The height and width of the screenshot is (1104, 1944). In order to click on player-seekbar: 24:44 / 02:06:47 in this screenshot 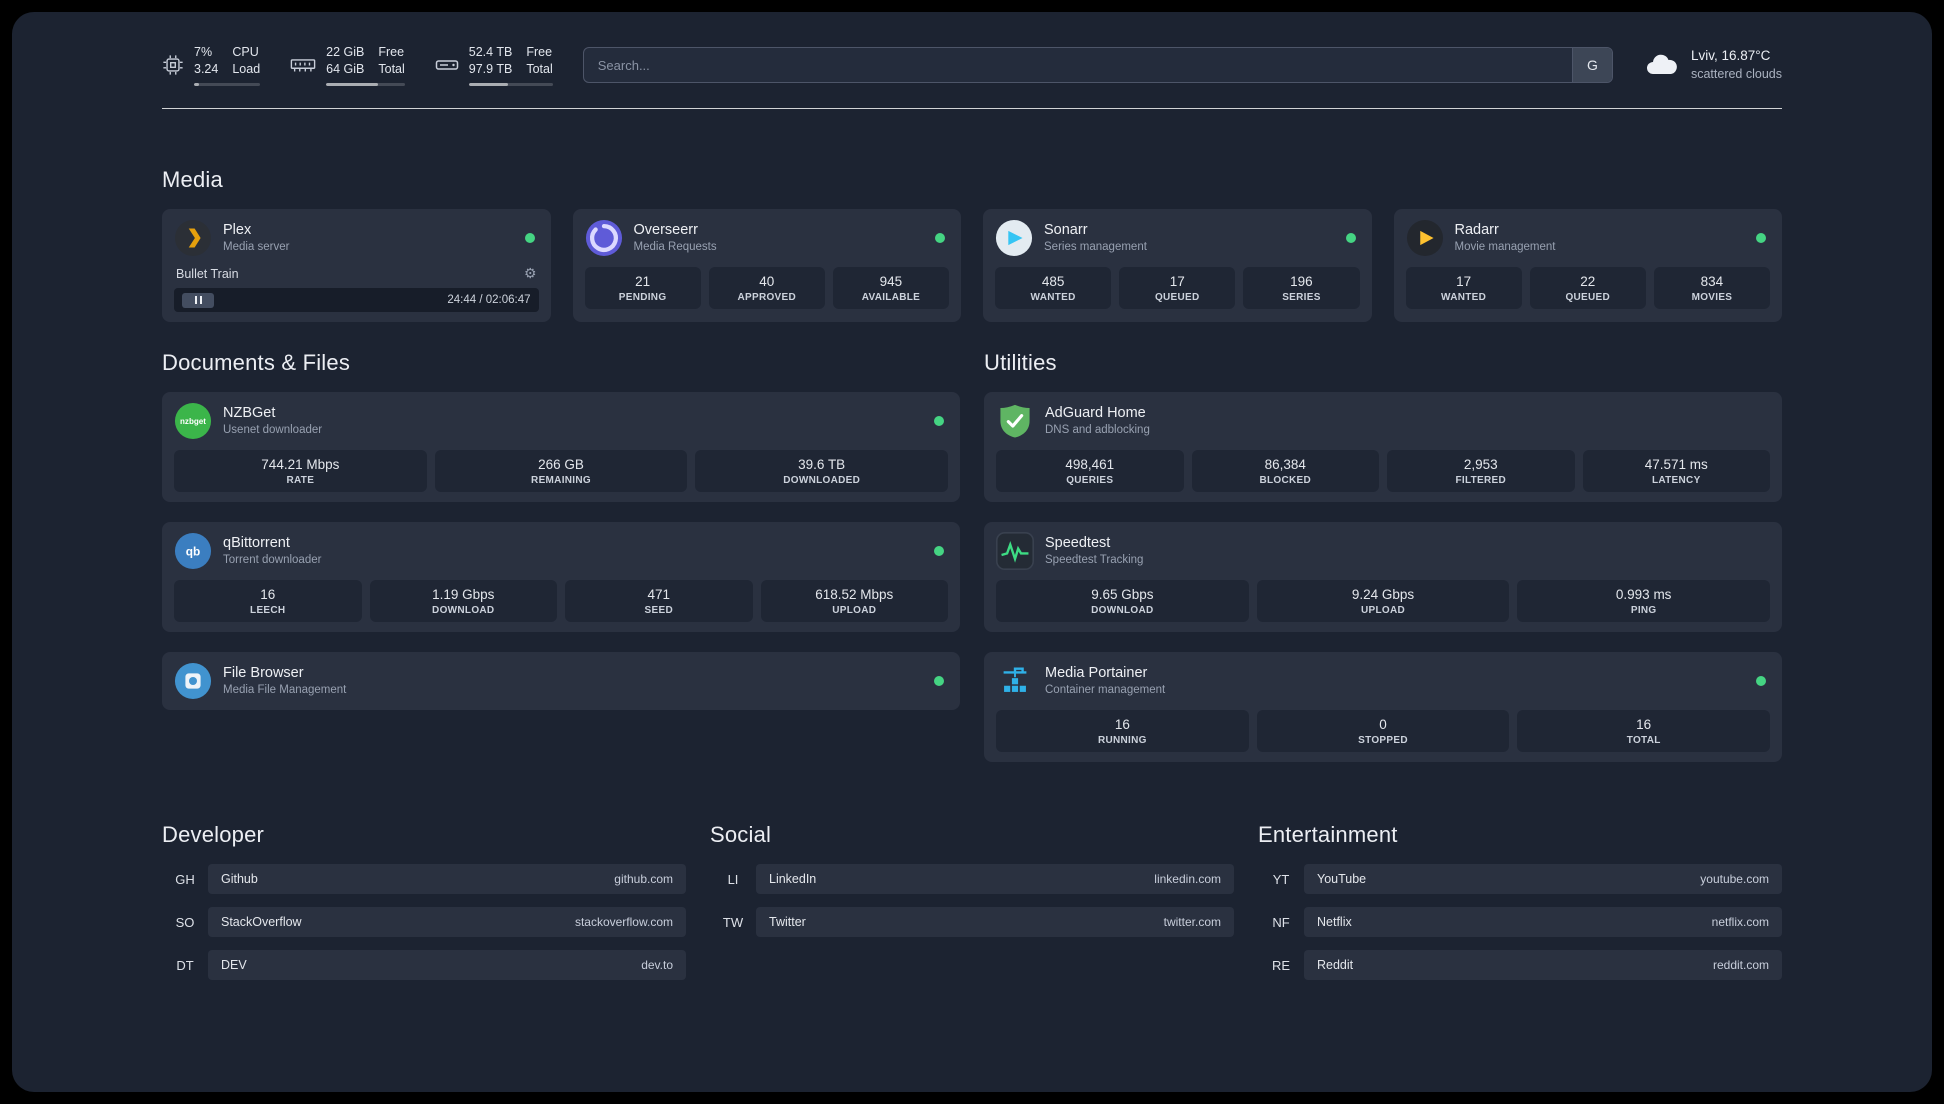, I will do `click(356, 300)`.